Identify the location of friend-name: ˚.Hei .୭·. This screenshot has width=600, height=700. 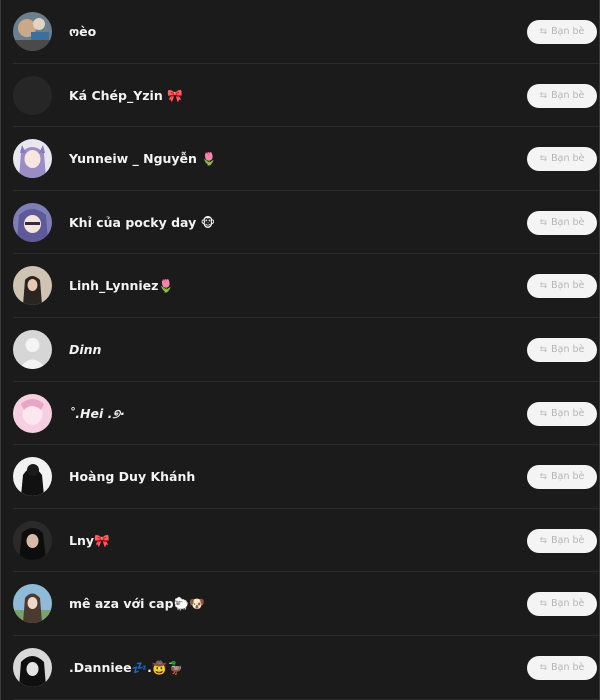
(97, 414).